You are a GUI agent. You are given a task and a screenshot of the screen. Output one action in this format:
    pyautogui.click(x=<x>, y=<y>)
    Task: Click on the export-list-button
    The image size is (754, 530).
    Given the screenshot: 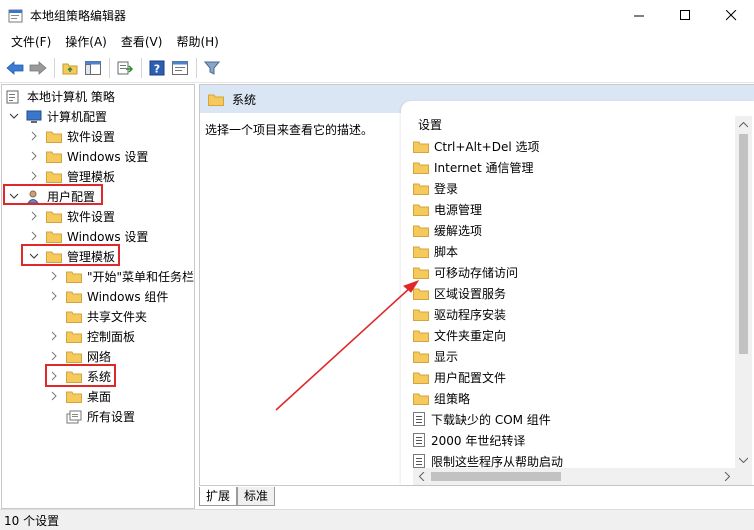 What is the action you would take?
    pyautogui.click(x=125, y=68)
    